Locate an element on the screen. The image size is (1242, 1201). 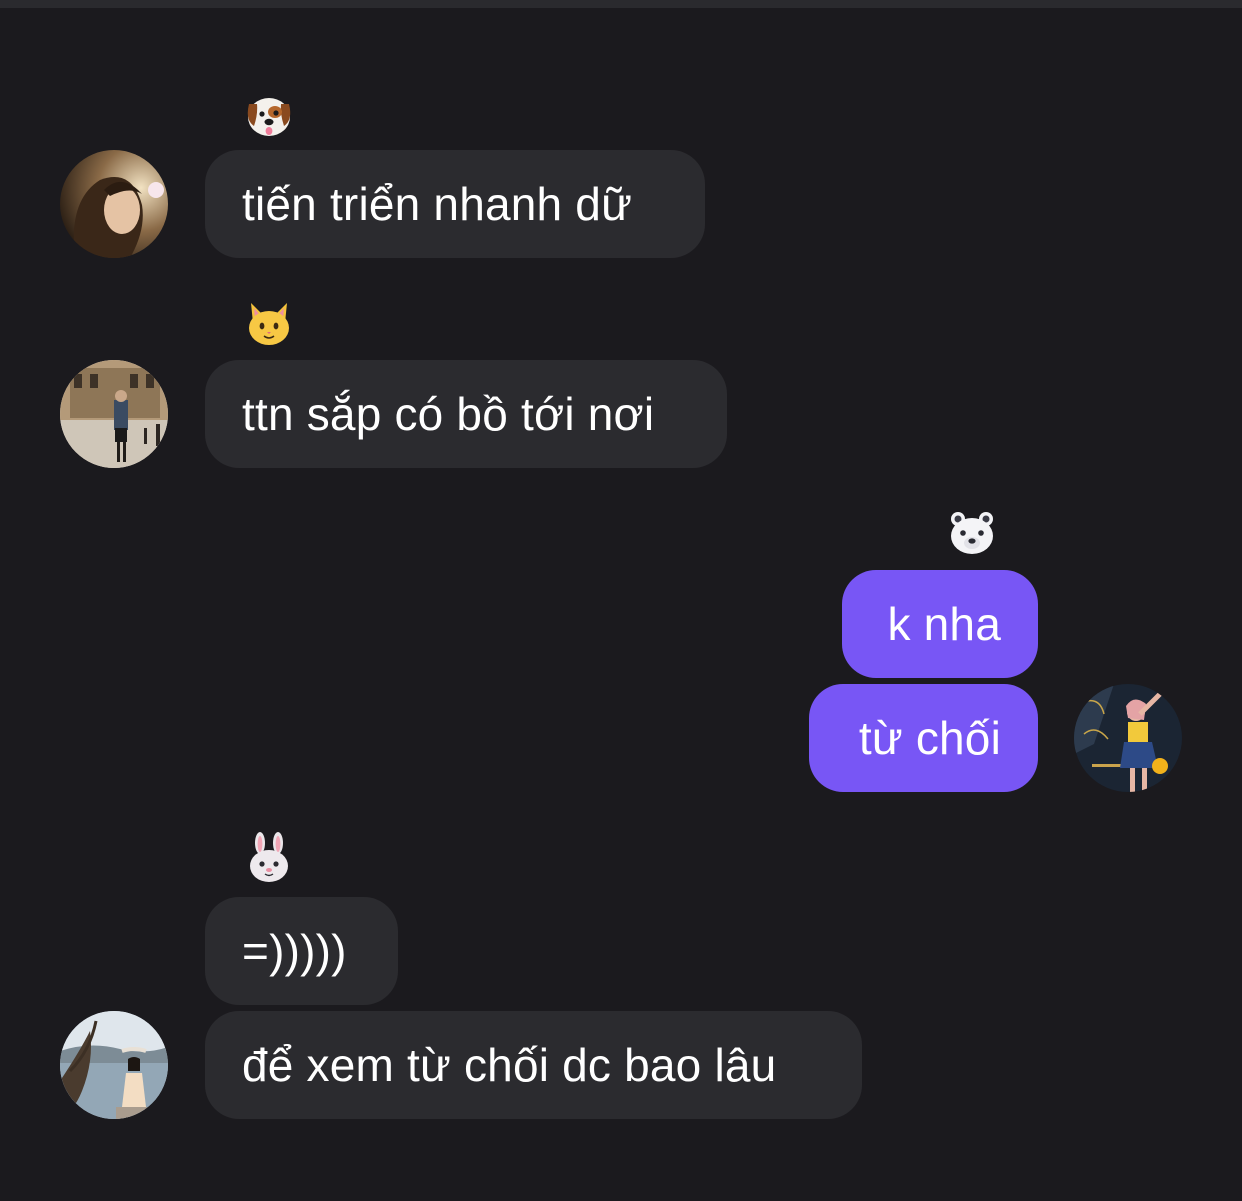
dog-face-icon is located at coordinates (269, 116).